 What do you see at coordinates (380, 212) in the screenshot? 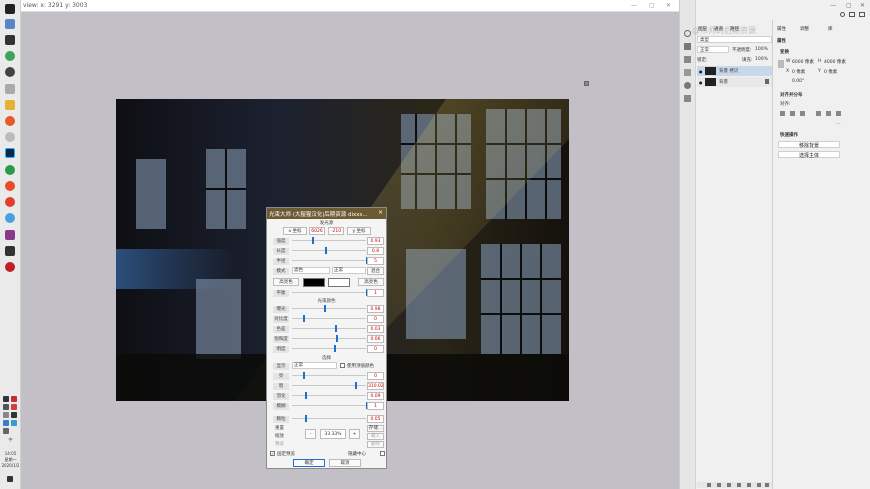
I see `dialog-close-button: ×` at bounding box center [380, 212].